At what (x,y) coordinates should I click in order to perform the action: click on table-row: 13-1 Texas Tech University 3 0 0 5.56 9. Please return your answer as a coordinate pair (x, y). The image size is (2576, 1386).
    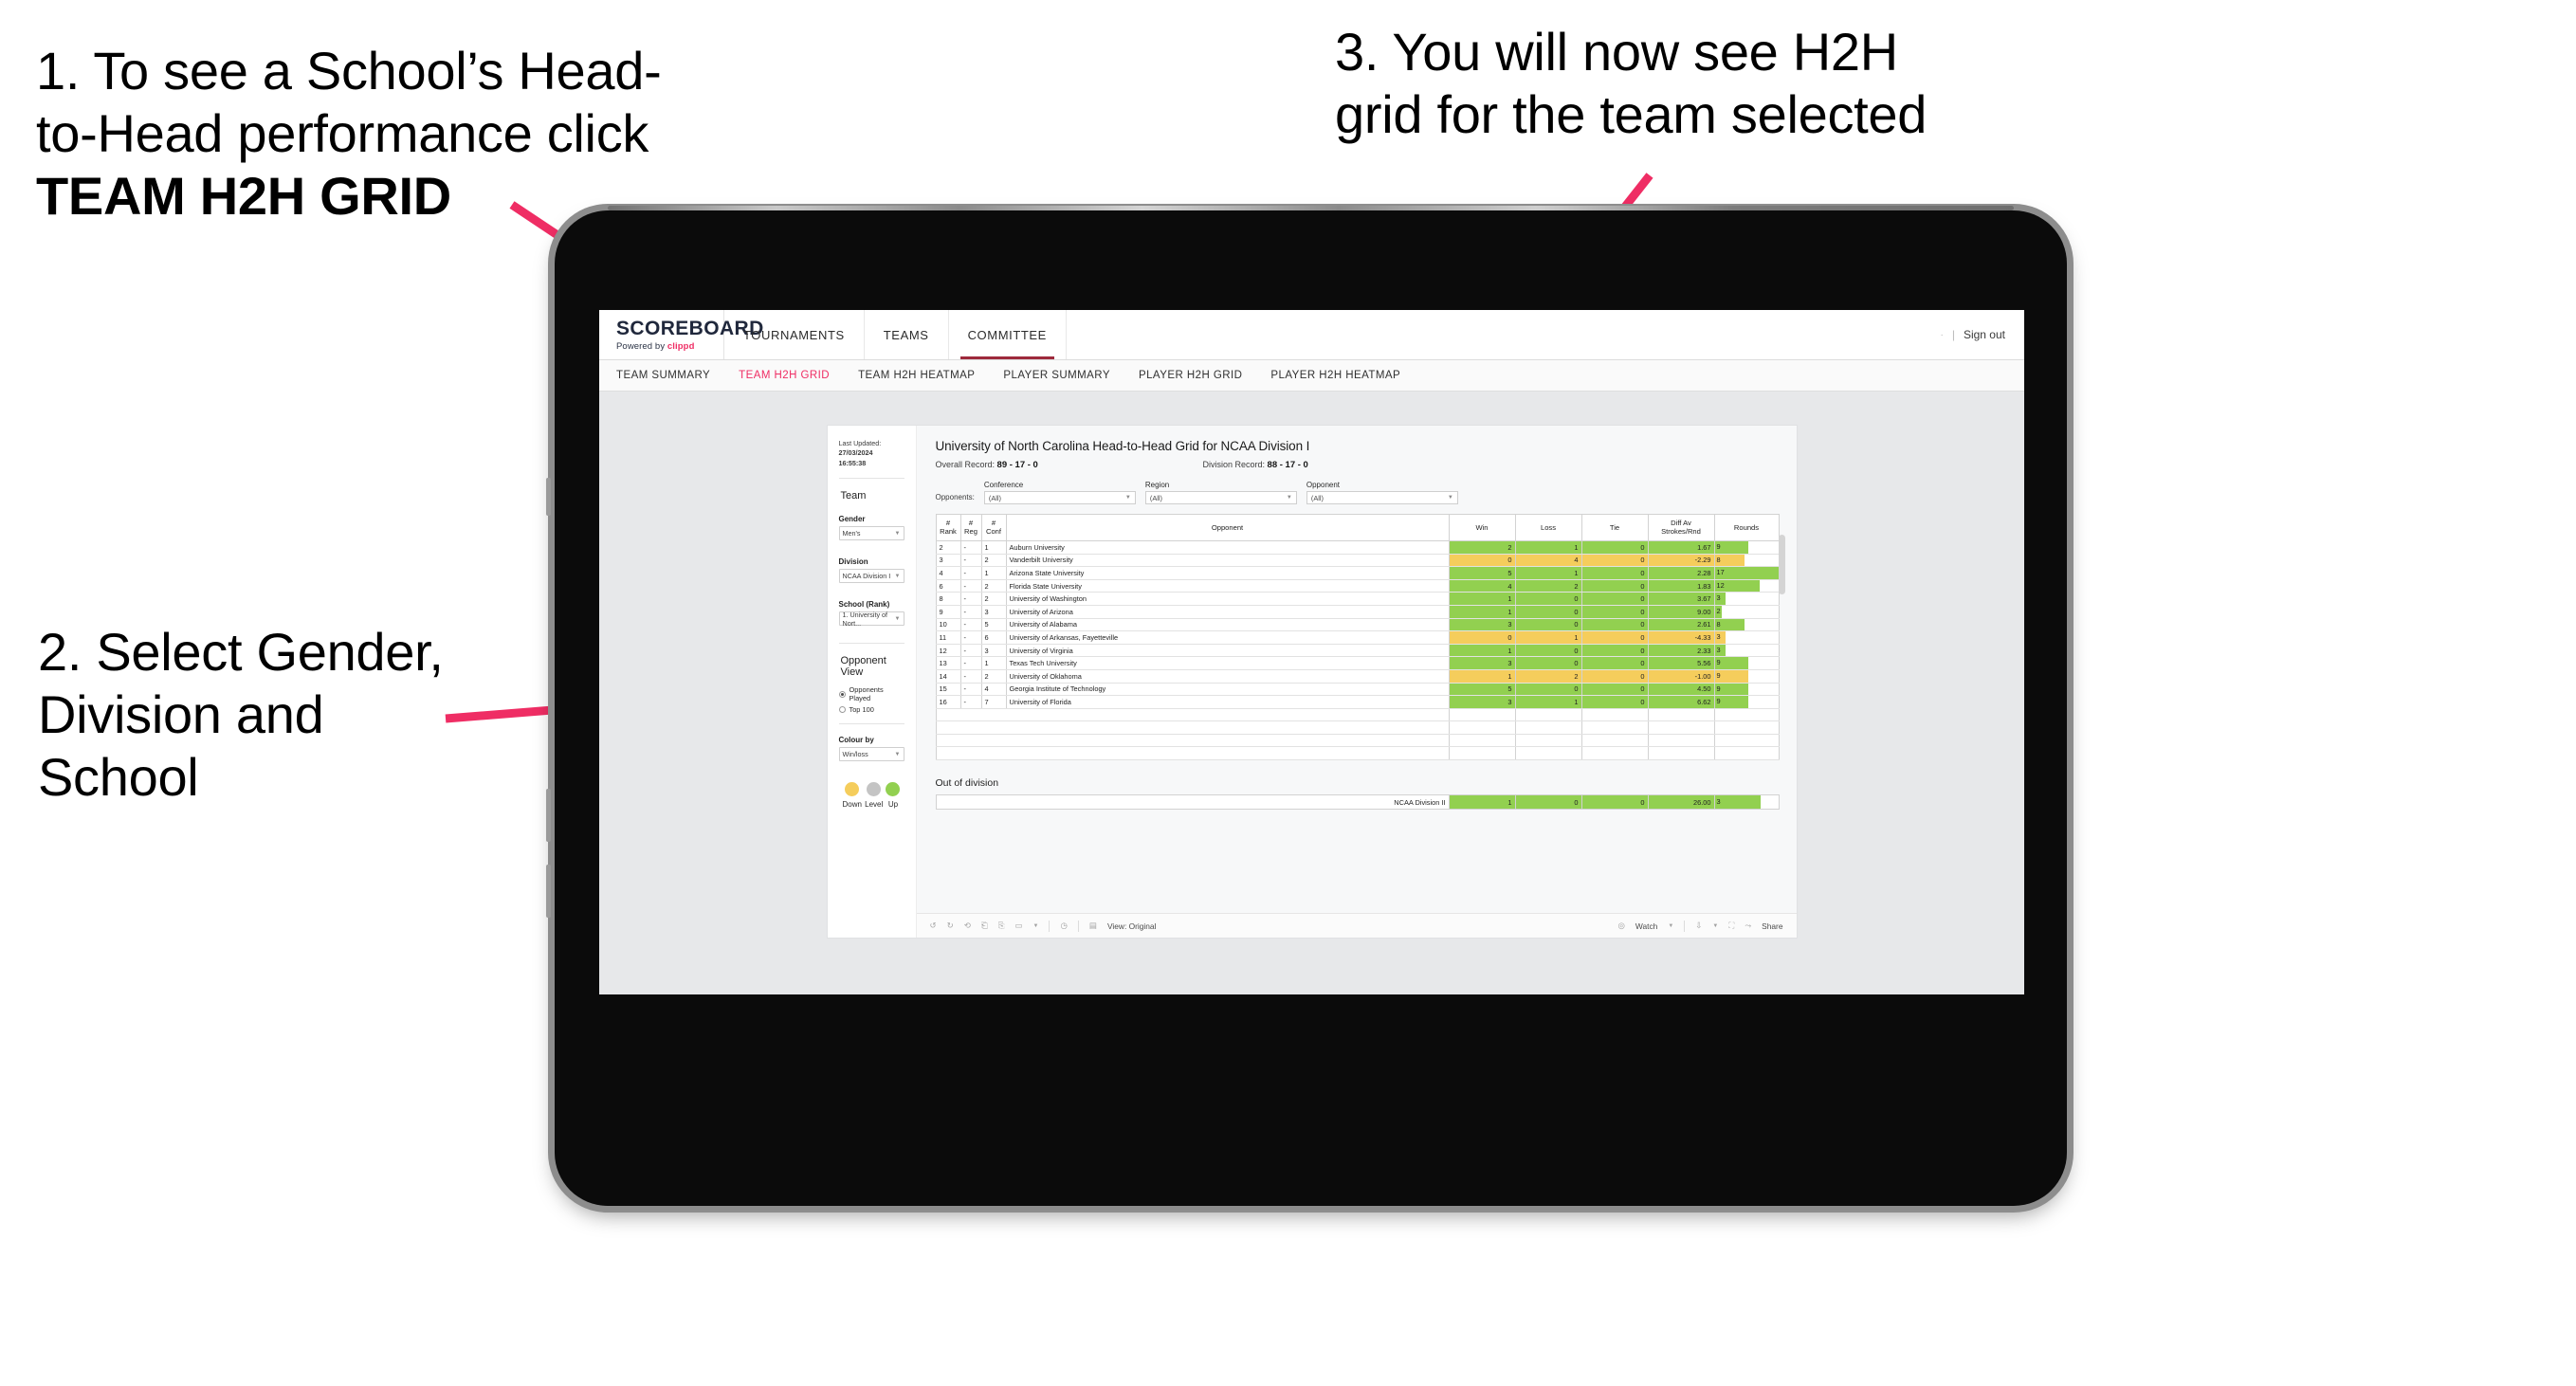
    Looking at the image, I should click on (1357, 663).